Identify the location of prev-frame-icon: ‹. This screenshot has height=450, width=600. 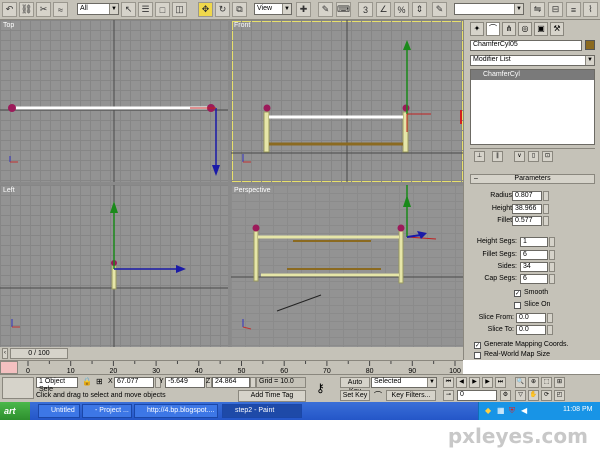
(5, 353).